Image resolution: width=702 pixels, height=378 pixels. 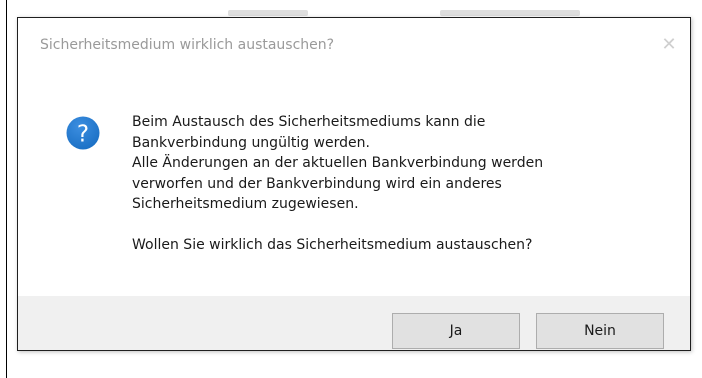 What do you see at coordinates (251, 142) in the screenshot?
I see `message-line: Bankverbindung ungültig werden.` at bounding box center [251, 142].